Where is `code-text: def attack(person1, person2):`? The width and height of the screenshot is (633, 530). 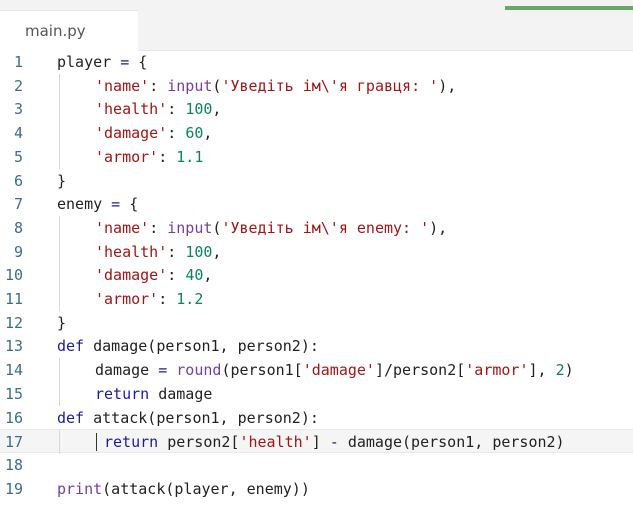
code-text: def attack(person1, person2): is located at coordinates (188, 418).